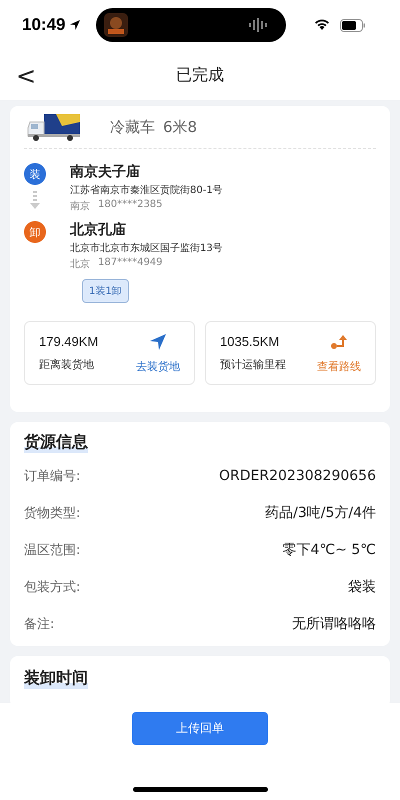 The image size is (400, 800). I want to click on upload-receipt-button: 上传回单, so click(200, 728).